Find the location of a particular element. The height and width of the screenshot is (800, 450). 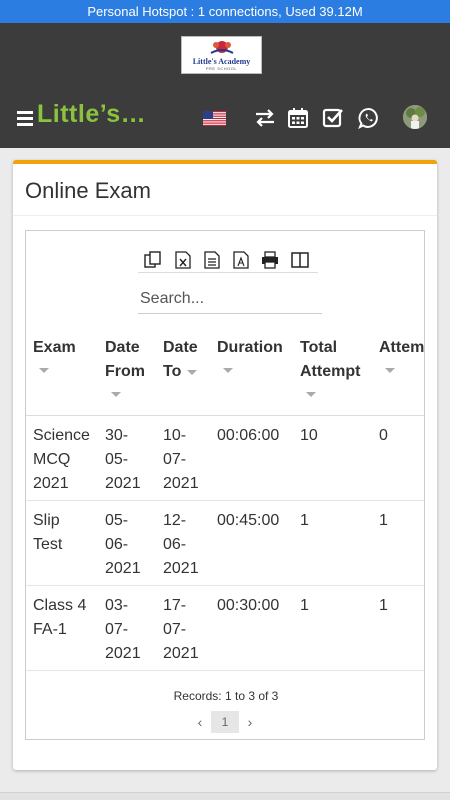

avatar is located at coordinates (415, 117).